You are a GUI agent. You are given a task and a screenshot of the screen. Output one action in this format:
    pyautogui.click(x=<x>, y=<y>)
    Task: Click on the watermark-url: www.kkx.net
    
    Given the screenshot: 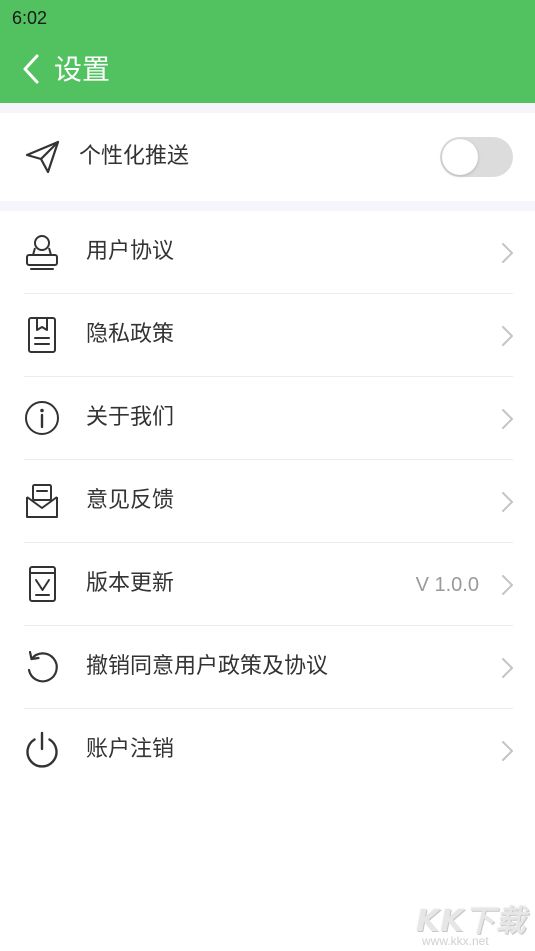 What is the action you would take?
    pyautogui.click(x=455, y=941)
    